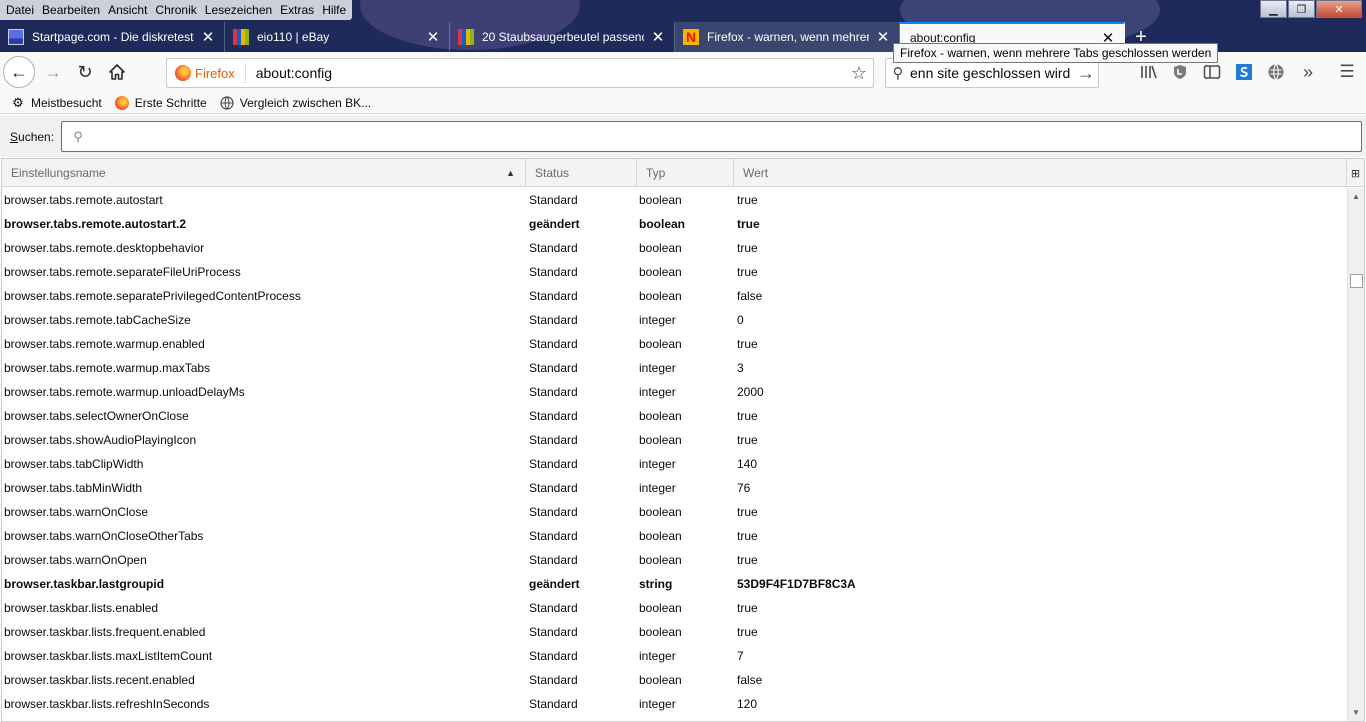 This screenshot has width=1366, height=722. I want to click on forward-button: →, so click(53, 72).